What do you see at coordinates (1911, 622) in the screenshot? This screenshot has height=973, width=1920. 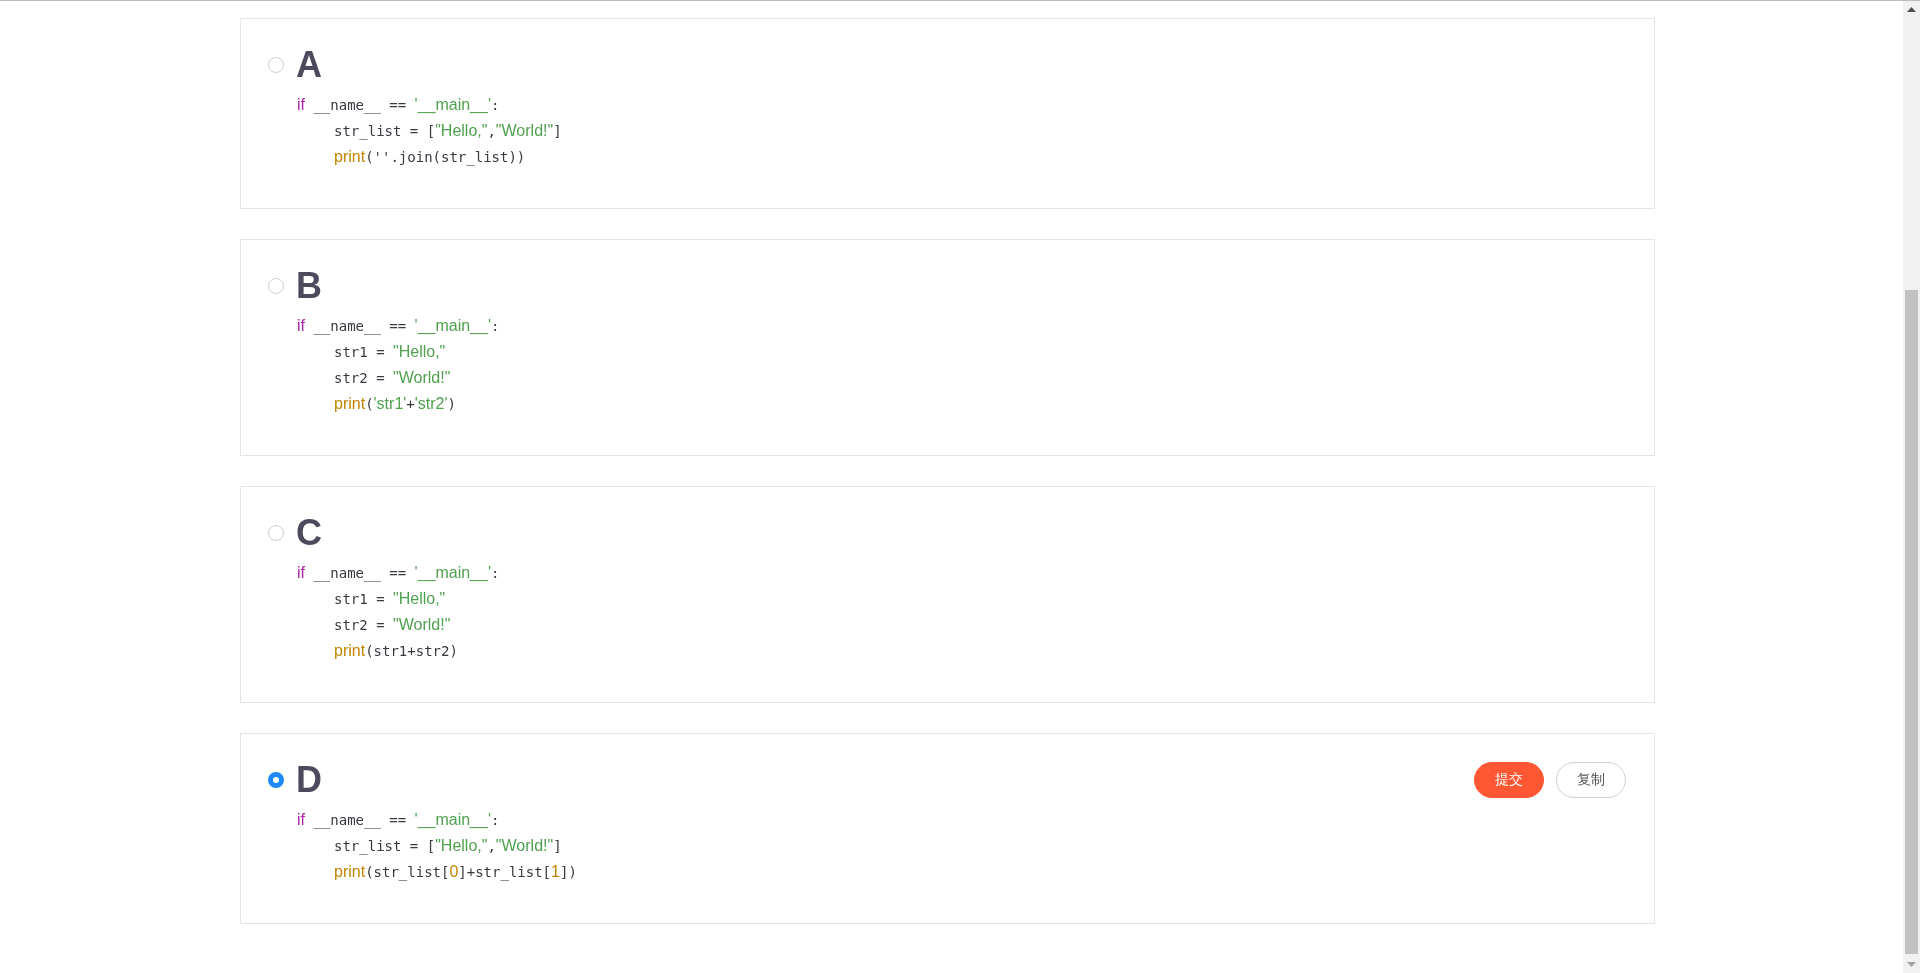 I see `scrollbar-thumb` at bounding box center [1911, 622].